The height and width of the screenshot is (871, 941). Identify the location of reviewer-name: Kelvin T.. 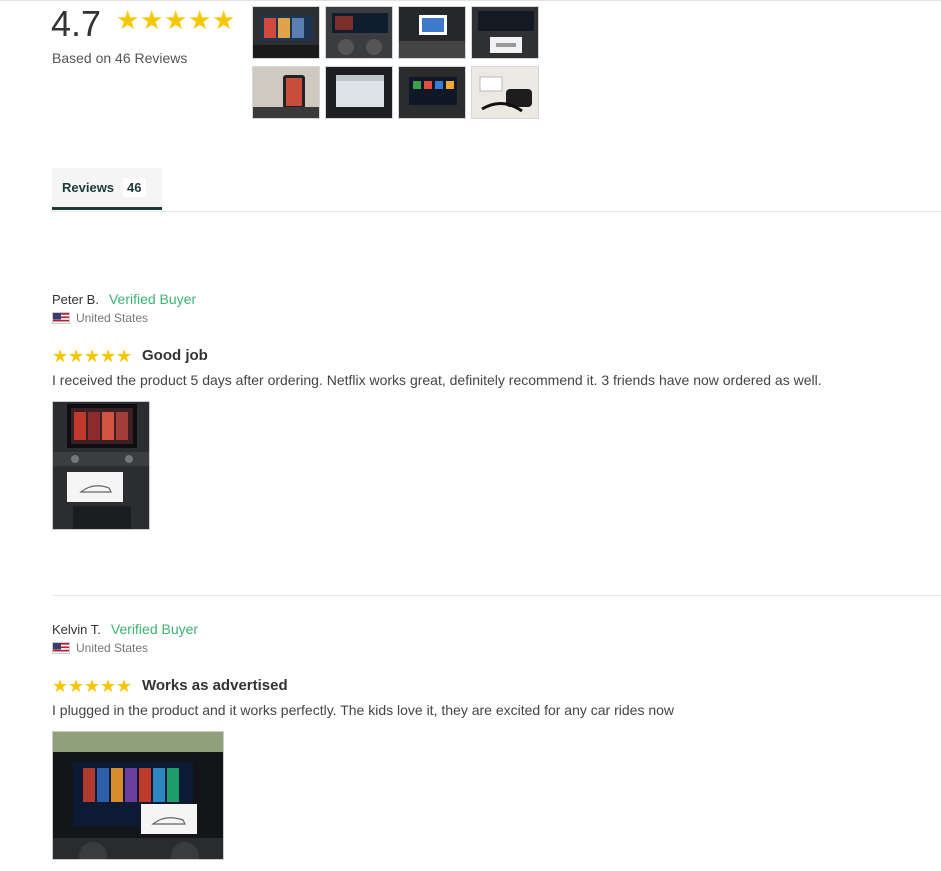
(76, 629).